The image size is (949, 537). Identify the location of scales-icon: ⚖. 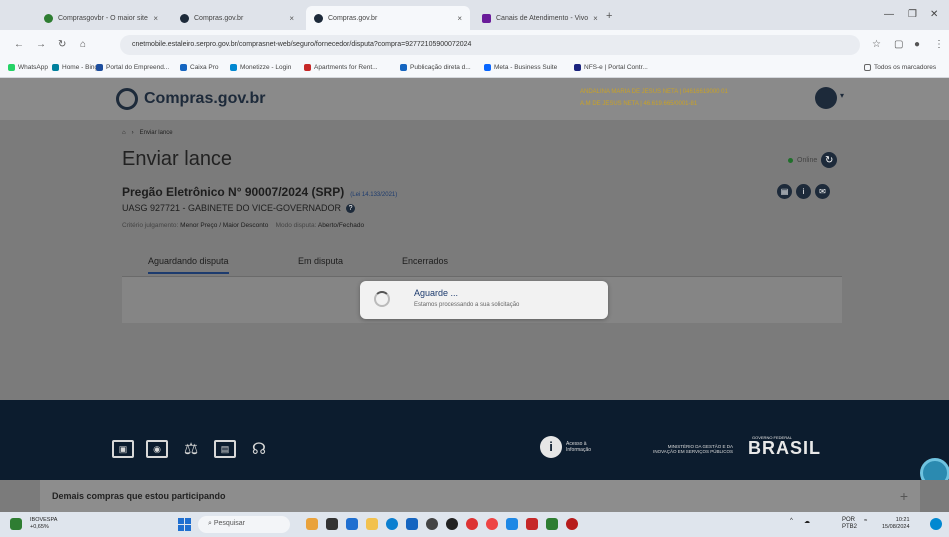
(191, 449).